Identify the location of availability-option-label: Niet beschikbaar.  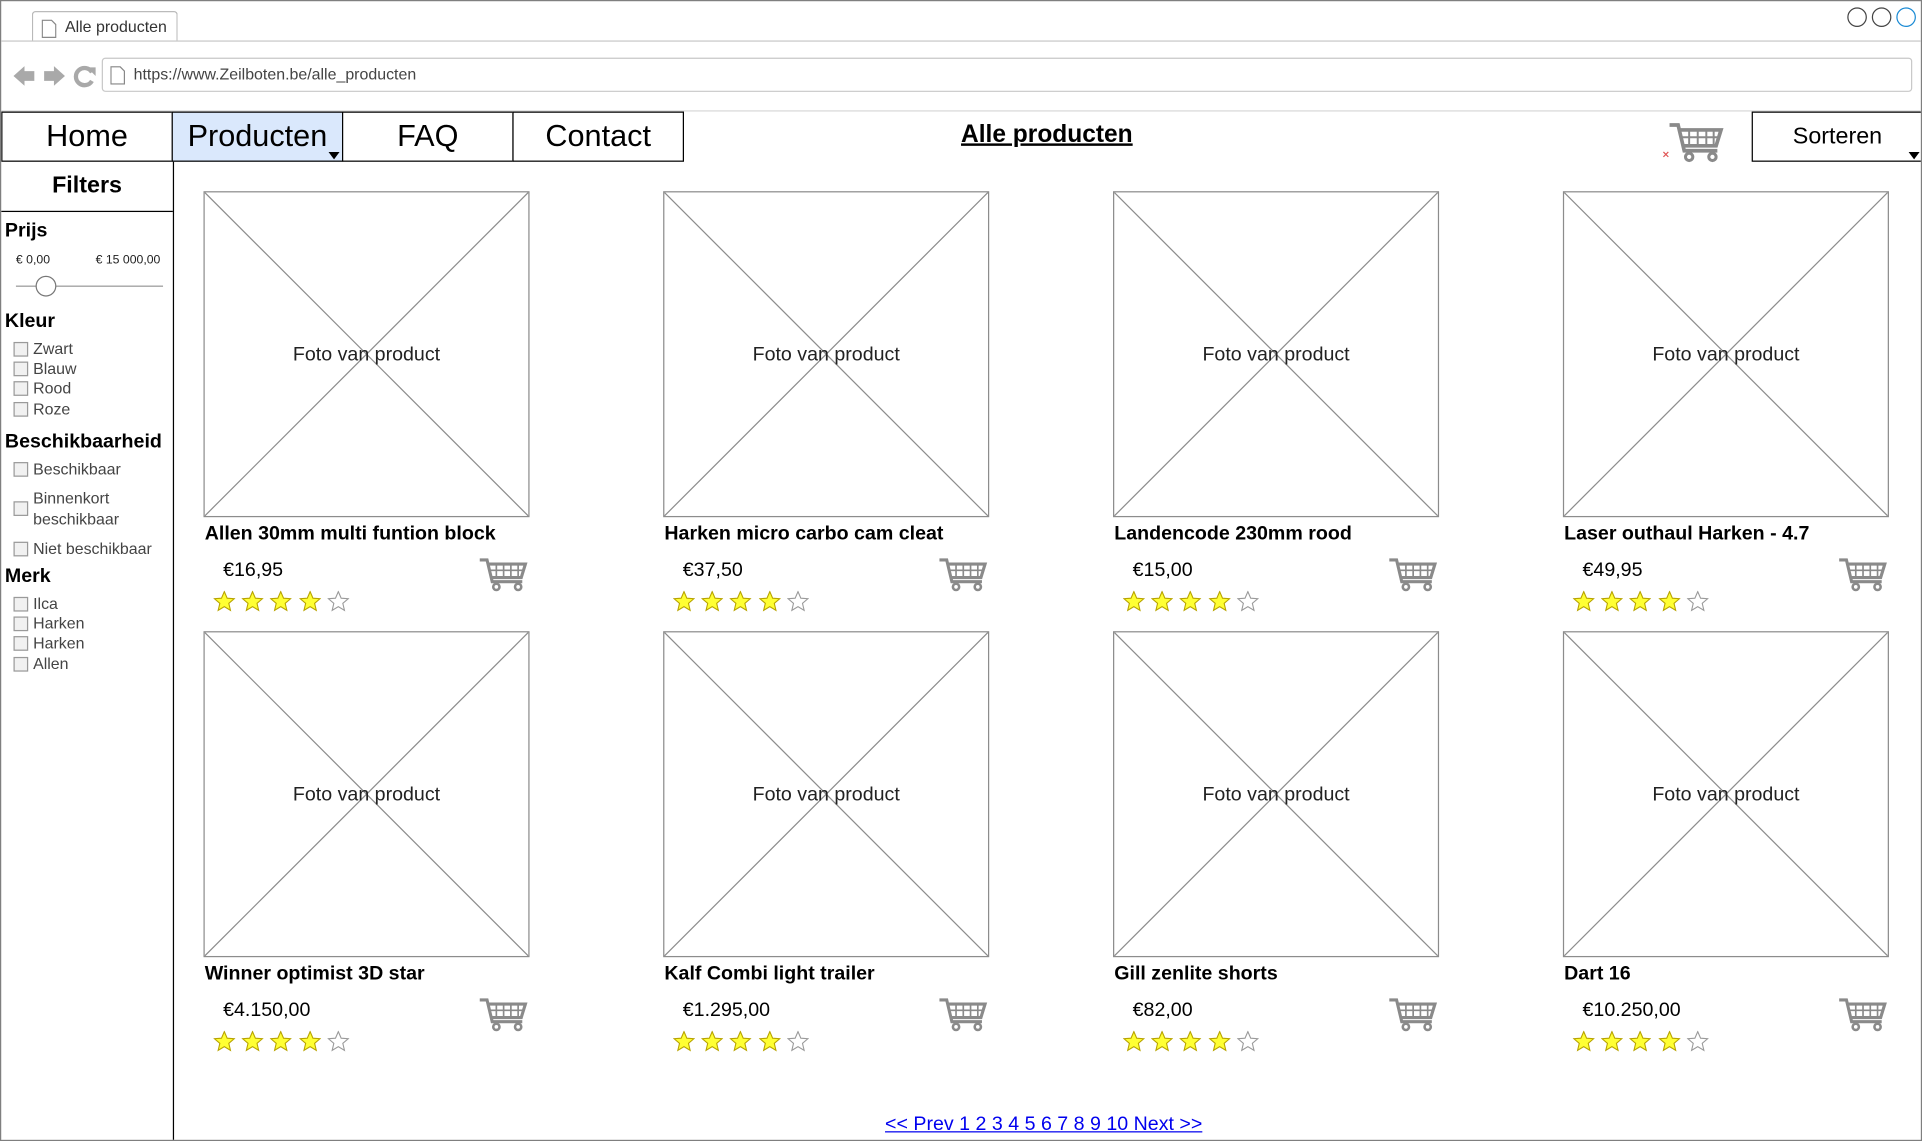
(92, 548).